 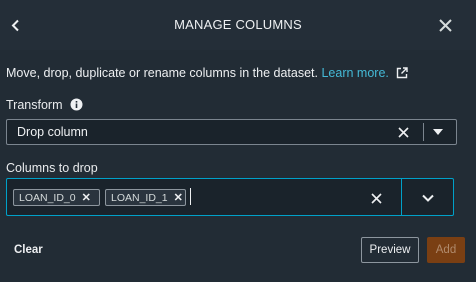 What do you see at coordinates (446, 250) in the screenshot?
I see `add-button: Add` at bounding box center [446, 250].